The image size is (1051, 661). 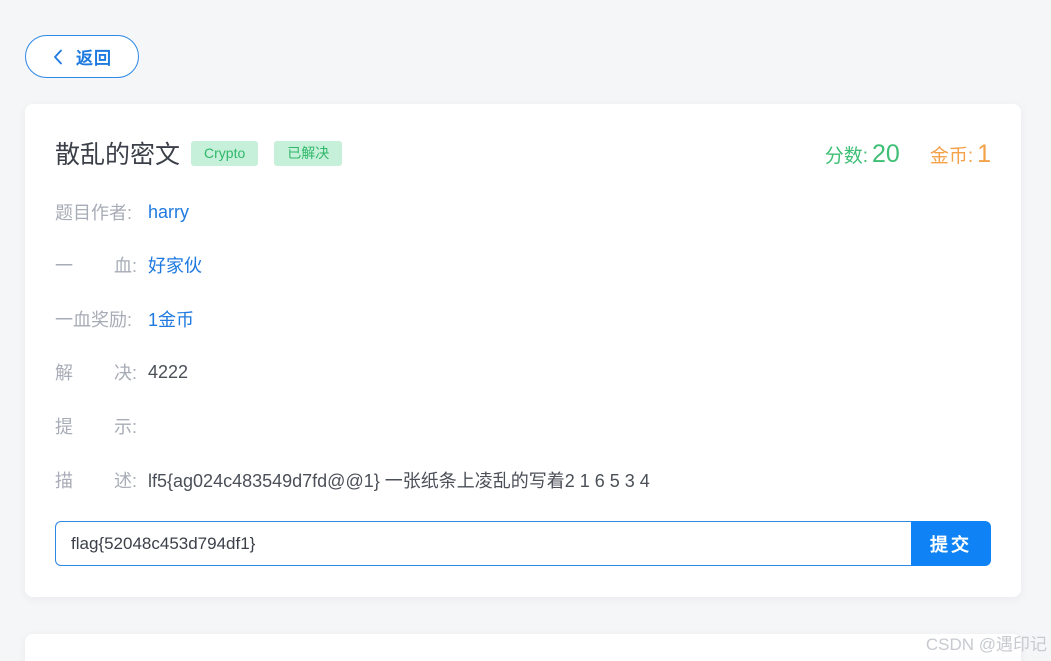 I want to click on score-value: 20, so click(x=886, y=154).